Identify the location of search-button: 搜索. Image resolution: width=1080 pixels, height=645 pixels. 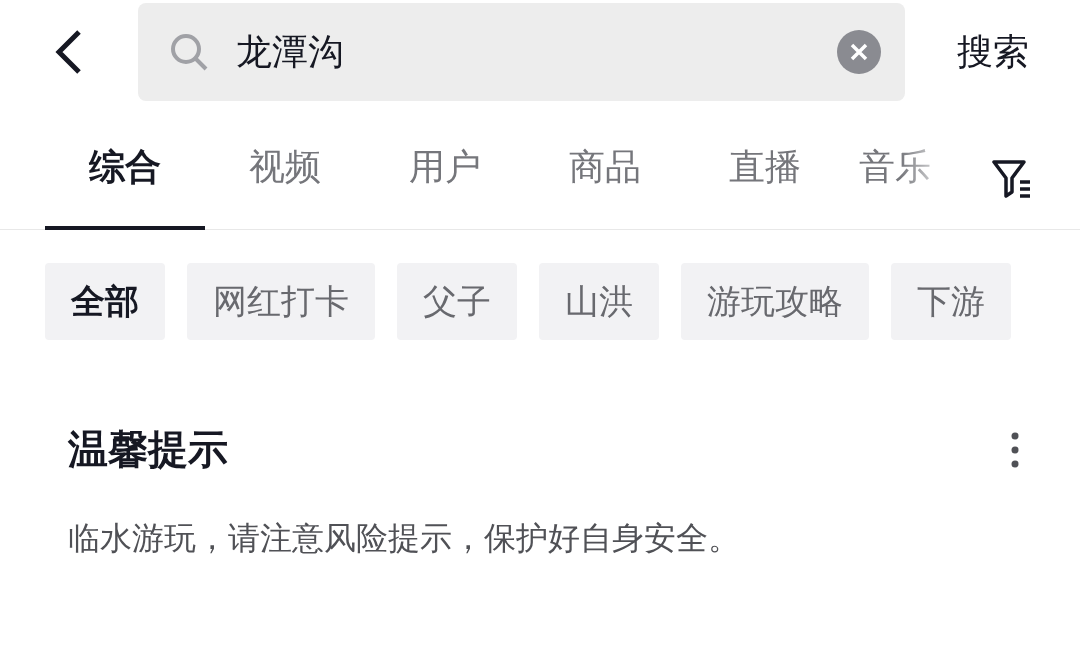
(992, 52).